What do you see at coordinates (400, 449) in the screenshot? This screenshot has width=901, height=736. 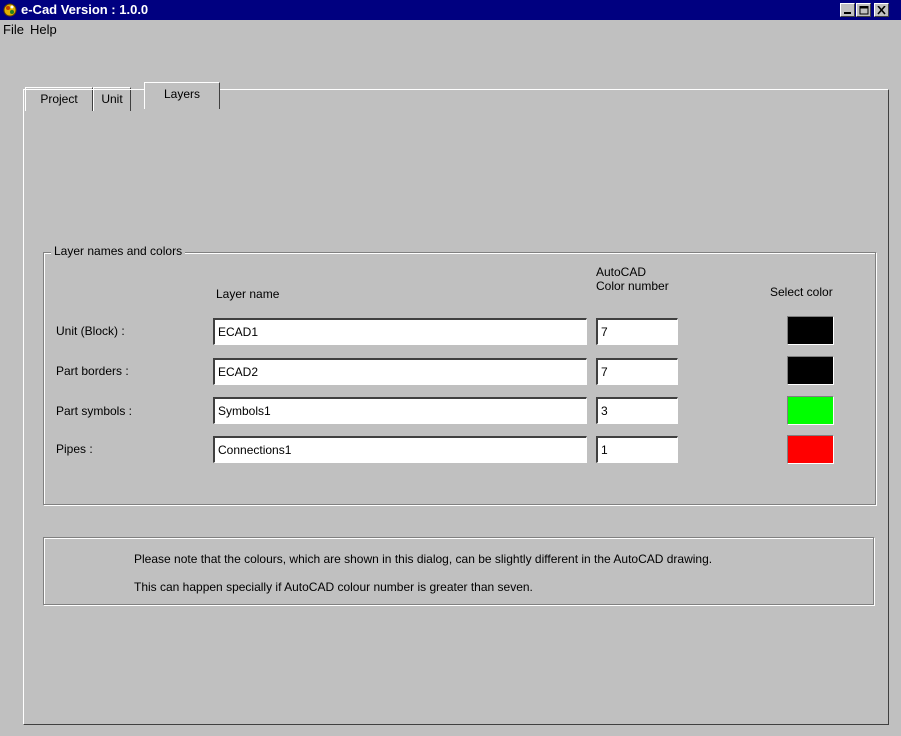 I see `layer-name-input-pipes` at bounding box center [400, 449].